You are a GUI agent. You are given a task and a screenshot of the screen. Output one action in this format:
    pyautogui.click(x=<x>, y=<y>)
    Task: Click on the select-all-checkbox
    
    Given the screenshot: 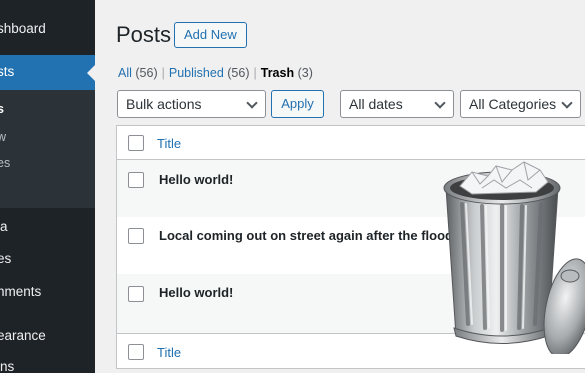 What is the action you would take?
    pyautogui.click(x=136, y=143)
    